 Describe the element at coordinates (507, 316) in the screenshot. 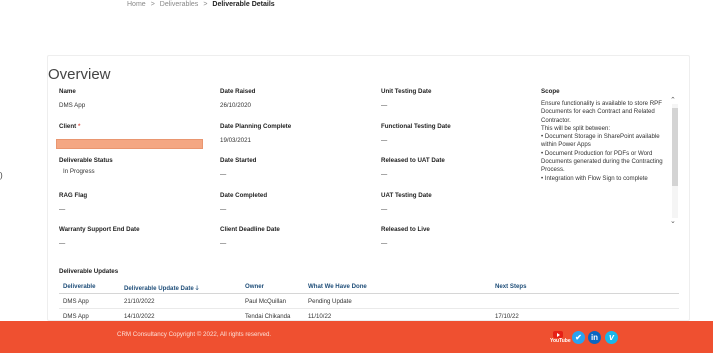

I see `cell-next: 17/10/22` at that location.